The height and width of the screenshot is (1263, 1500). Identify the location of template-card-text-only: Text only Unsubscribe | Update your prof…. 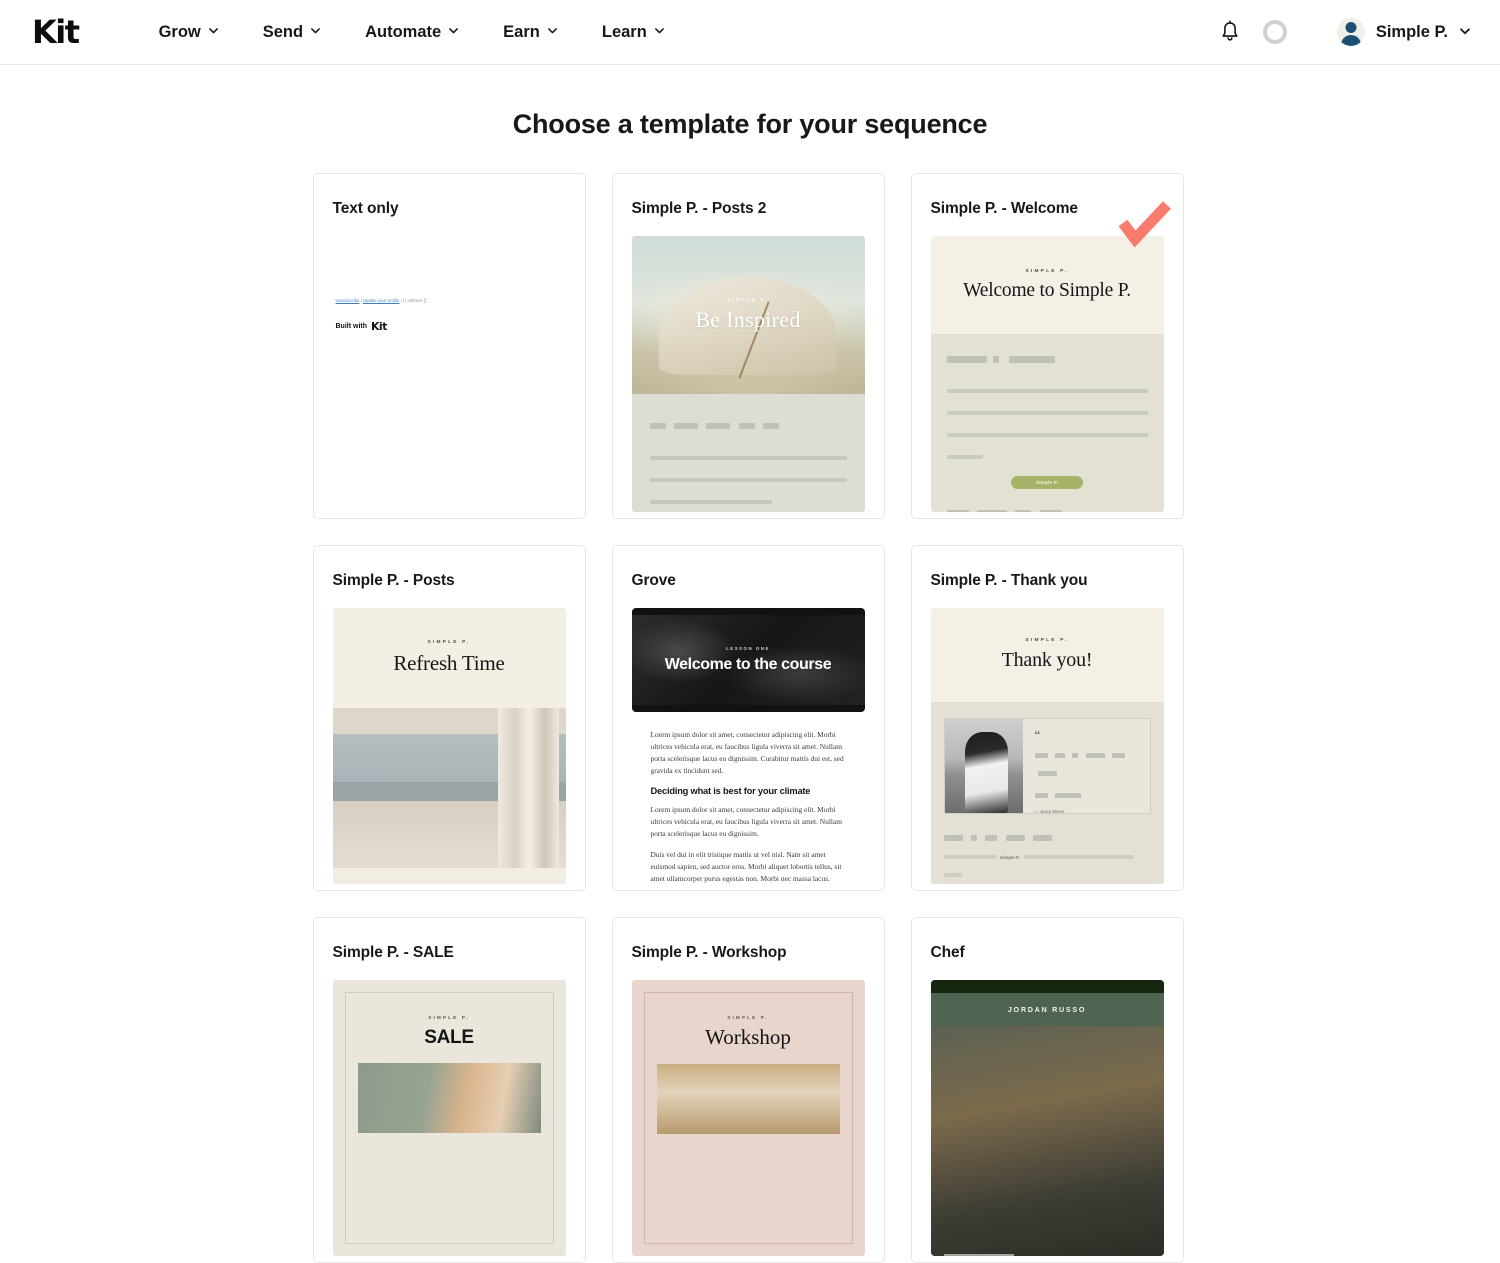
(449, 346).